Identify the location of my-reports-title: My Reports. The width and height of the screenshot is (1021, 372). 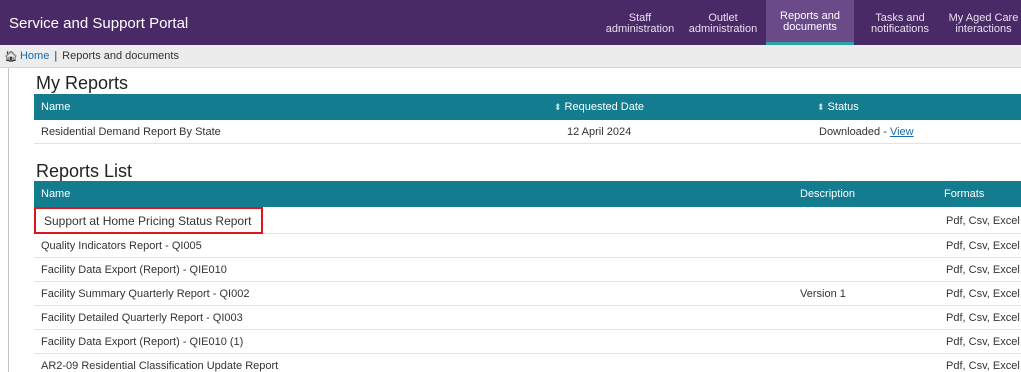
(82, 83).